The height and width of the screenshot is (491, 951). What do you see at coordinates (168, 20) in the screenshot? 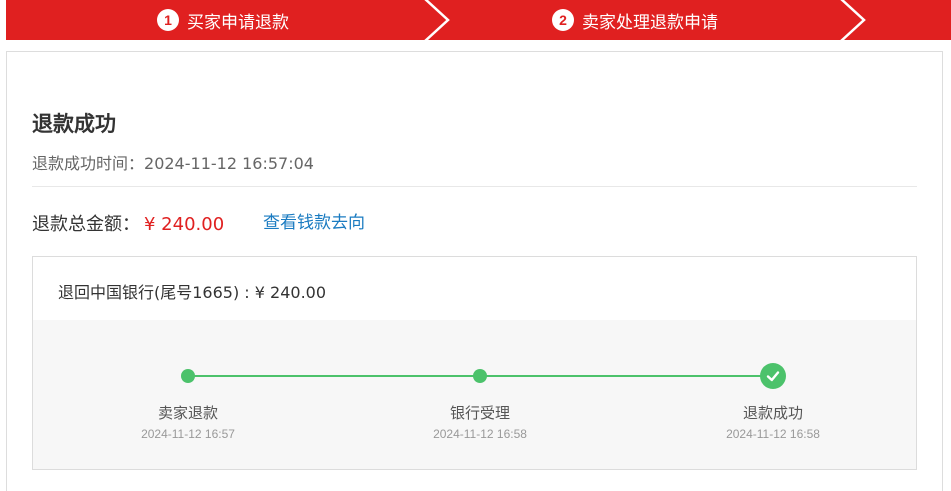
I see `step-number-badge: 1` at bounding box center [168, 20].